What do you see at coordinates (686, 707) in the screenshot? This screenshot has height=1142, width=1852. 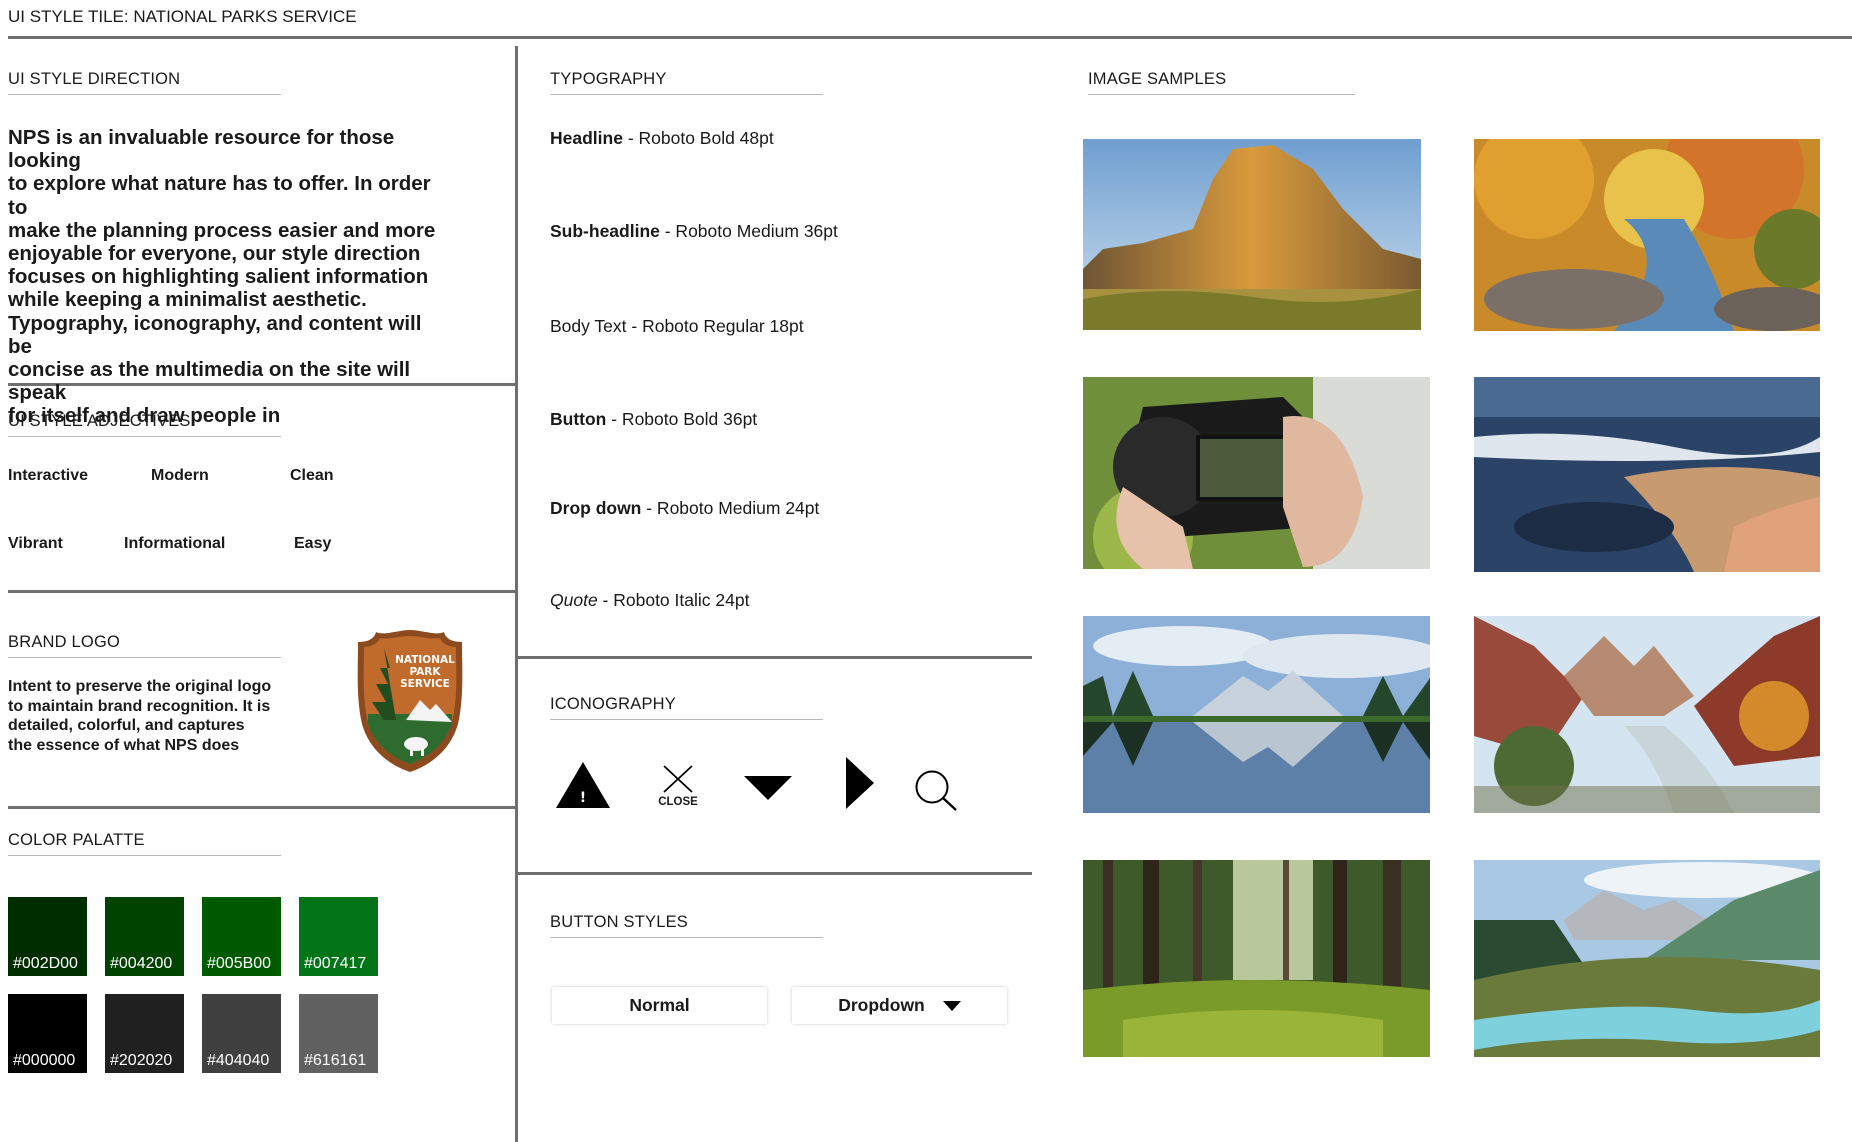 I see `iconography-heading: ICONOGRAPHY` at bounding box center [686, 707].